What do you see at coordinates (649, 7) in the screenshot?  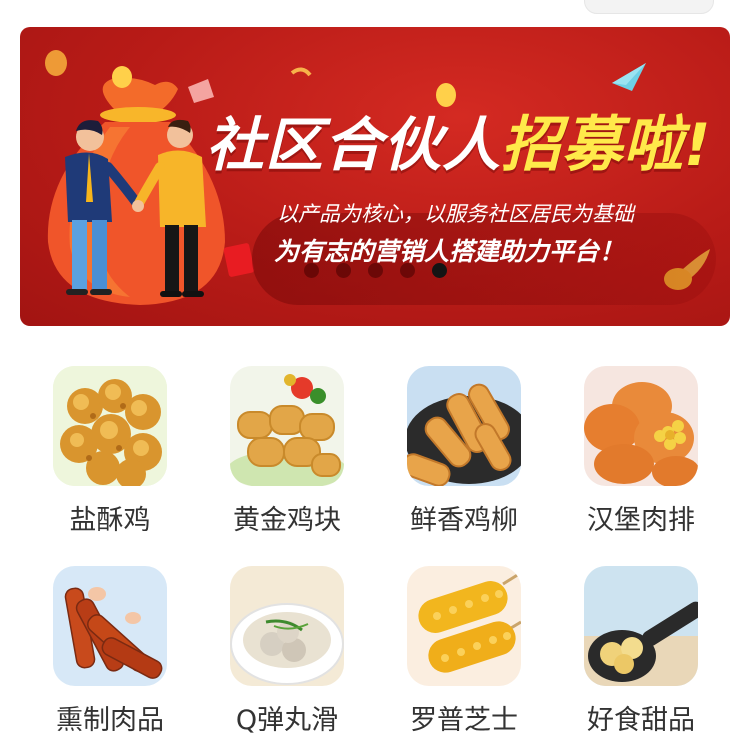 I see `top-search-pill` at bounding box center [649, 7].